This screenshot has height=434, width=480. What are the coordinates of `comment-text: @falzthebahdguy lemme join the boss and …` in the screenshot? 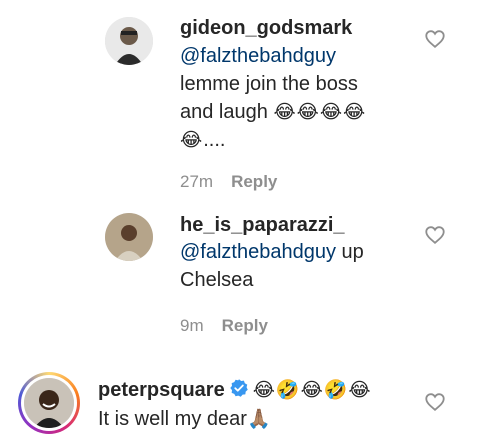 It's located at (300, 98).